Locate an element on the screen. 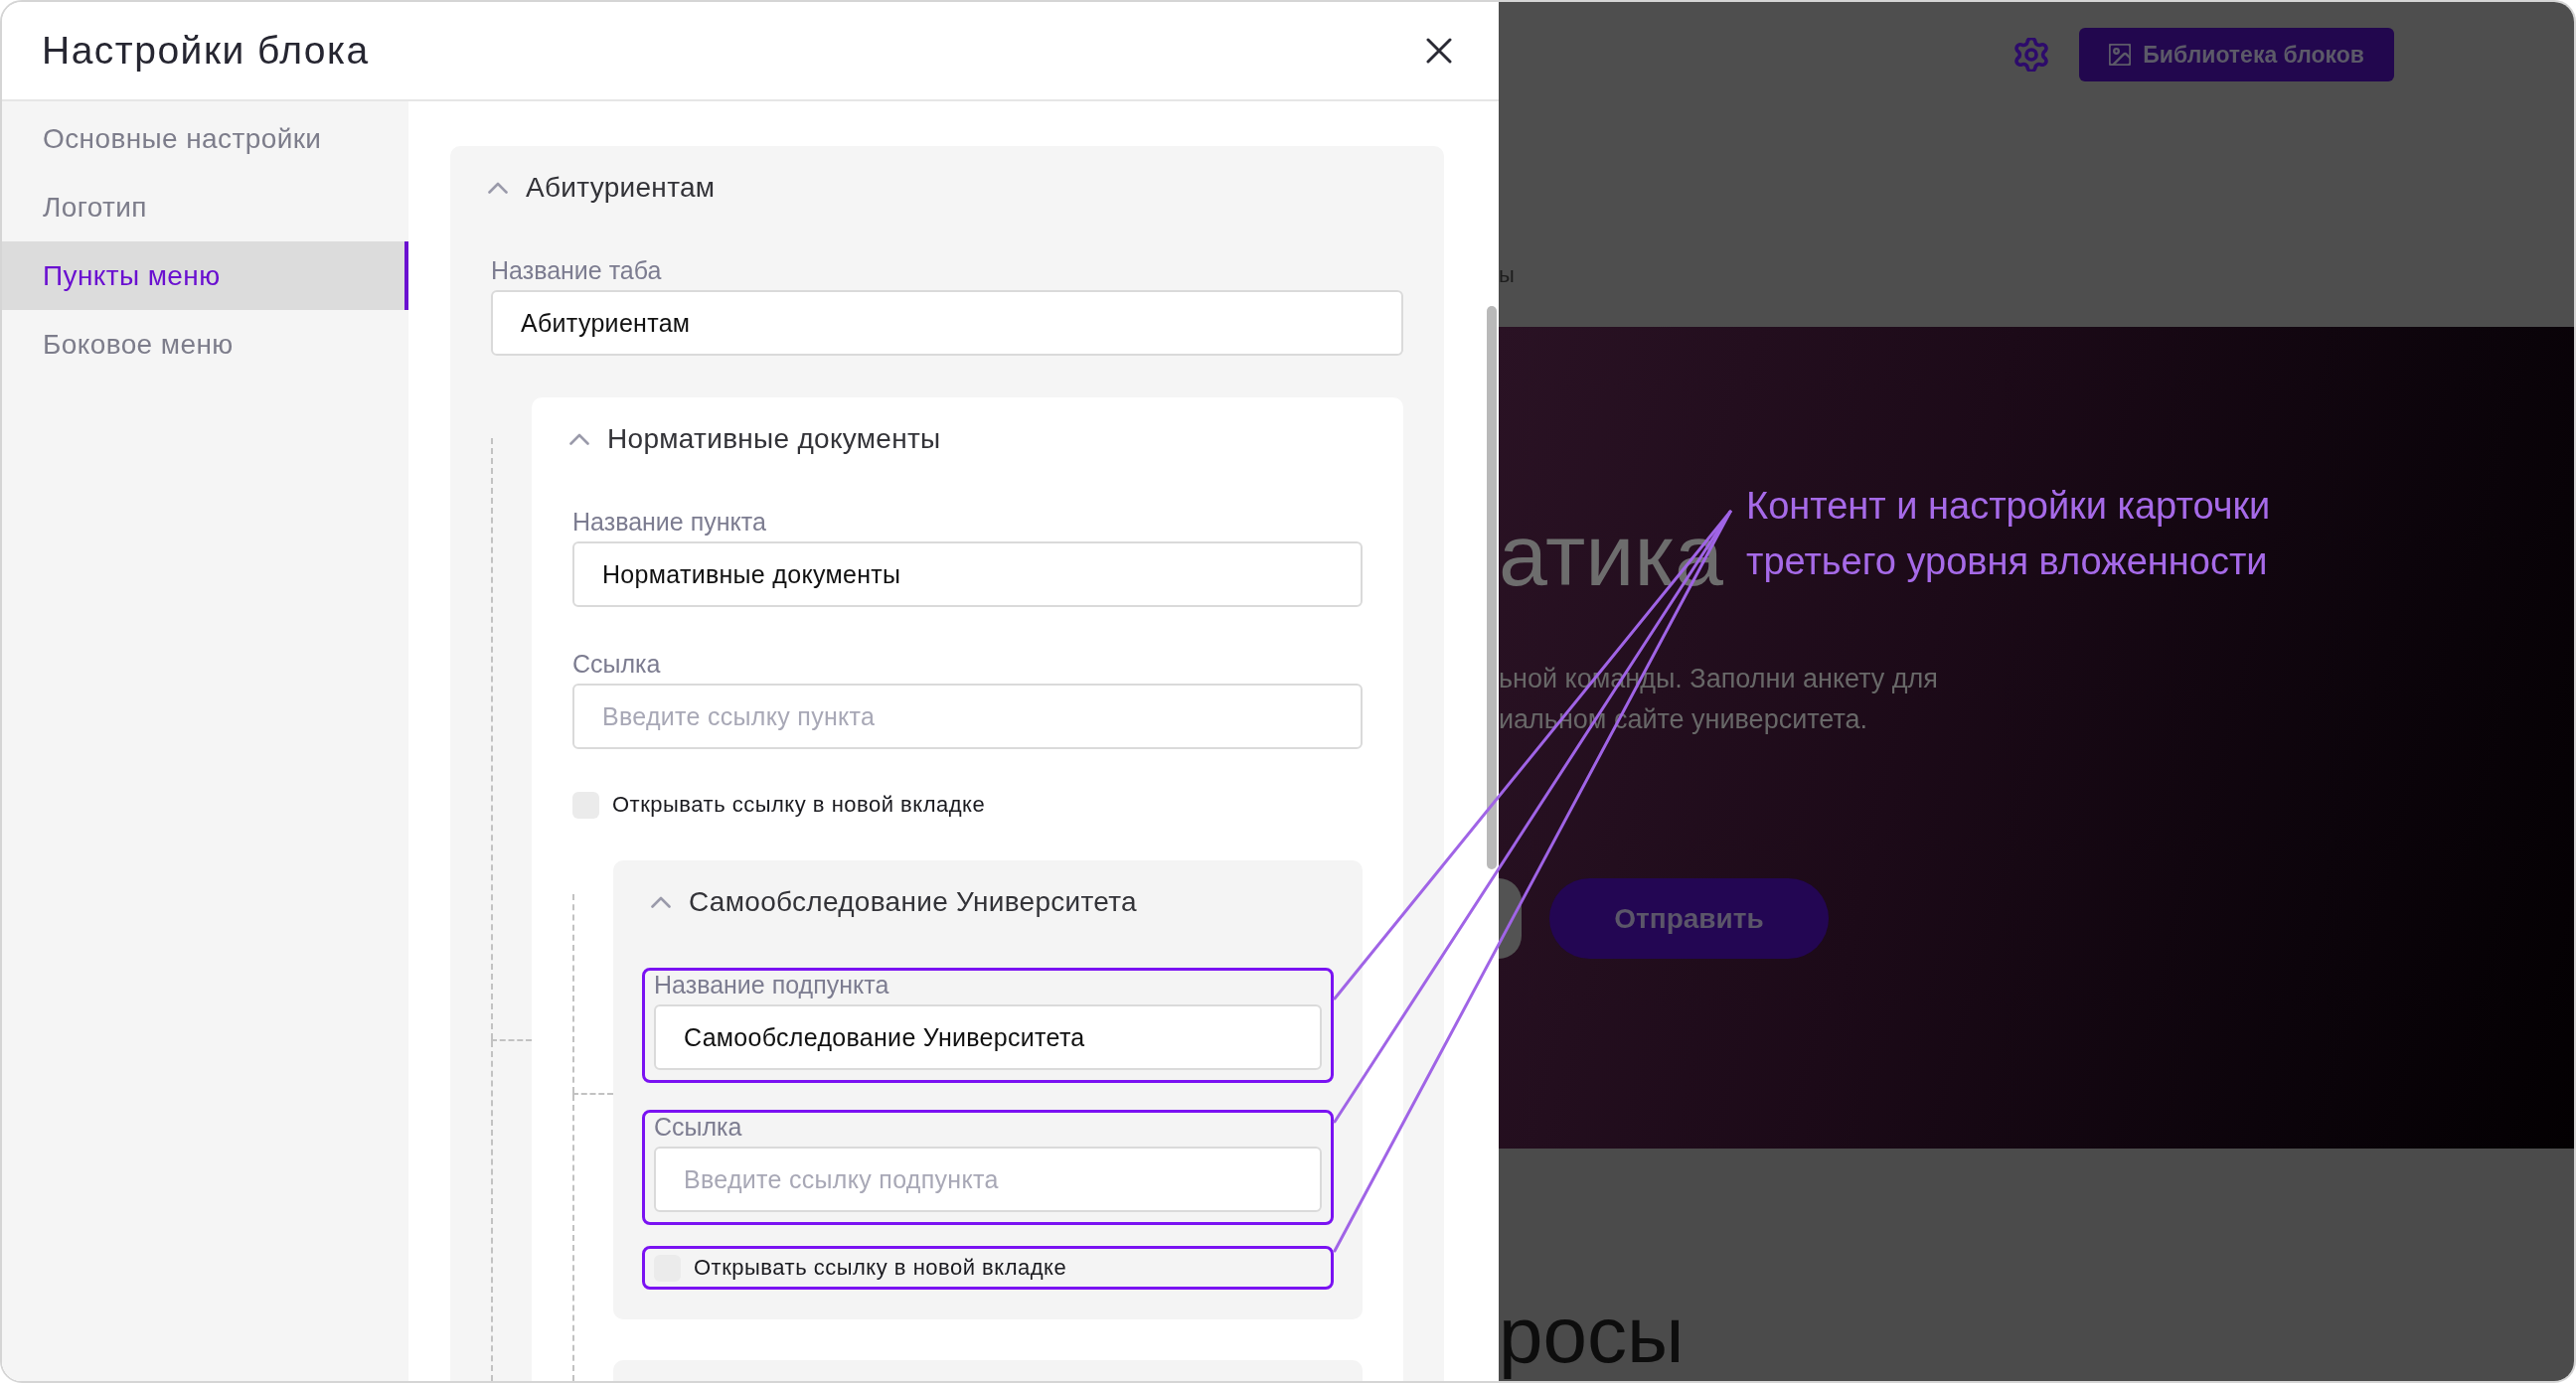  library-button: Библиотека блоков is located at coordinates (2236, 55).